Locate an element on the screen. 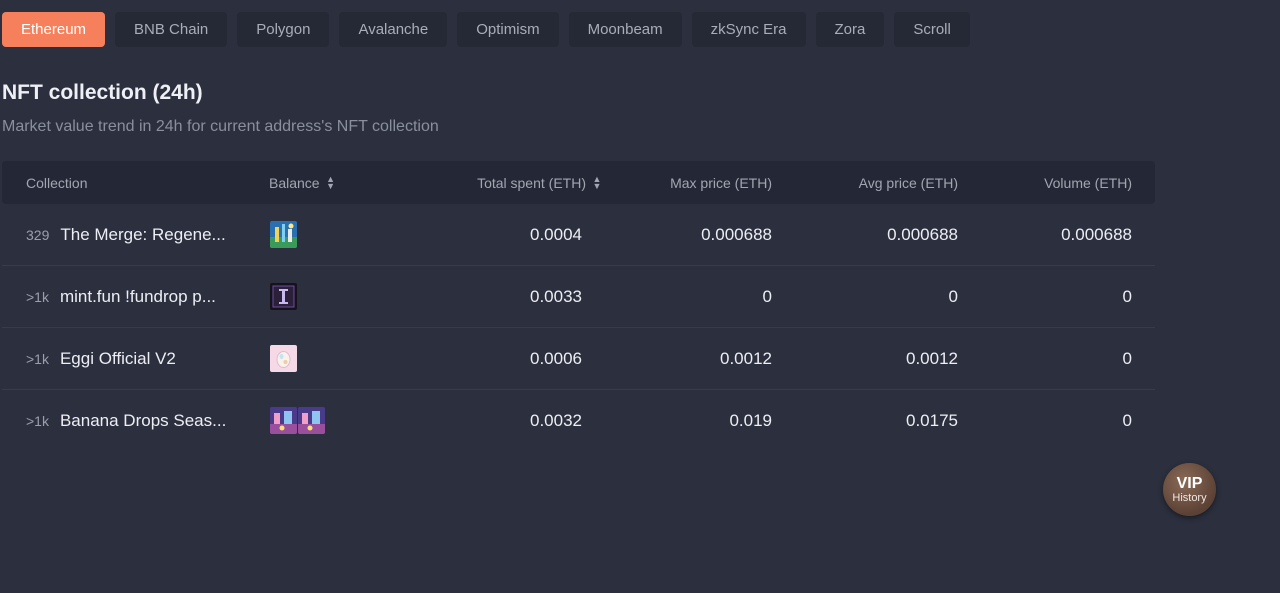 The width and height of the screenshot is (1280, 593). table-row: >1k mint.fun !fundrop p... 0.0033 0 0 0 is located at coordinates (578, 297).